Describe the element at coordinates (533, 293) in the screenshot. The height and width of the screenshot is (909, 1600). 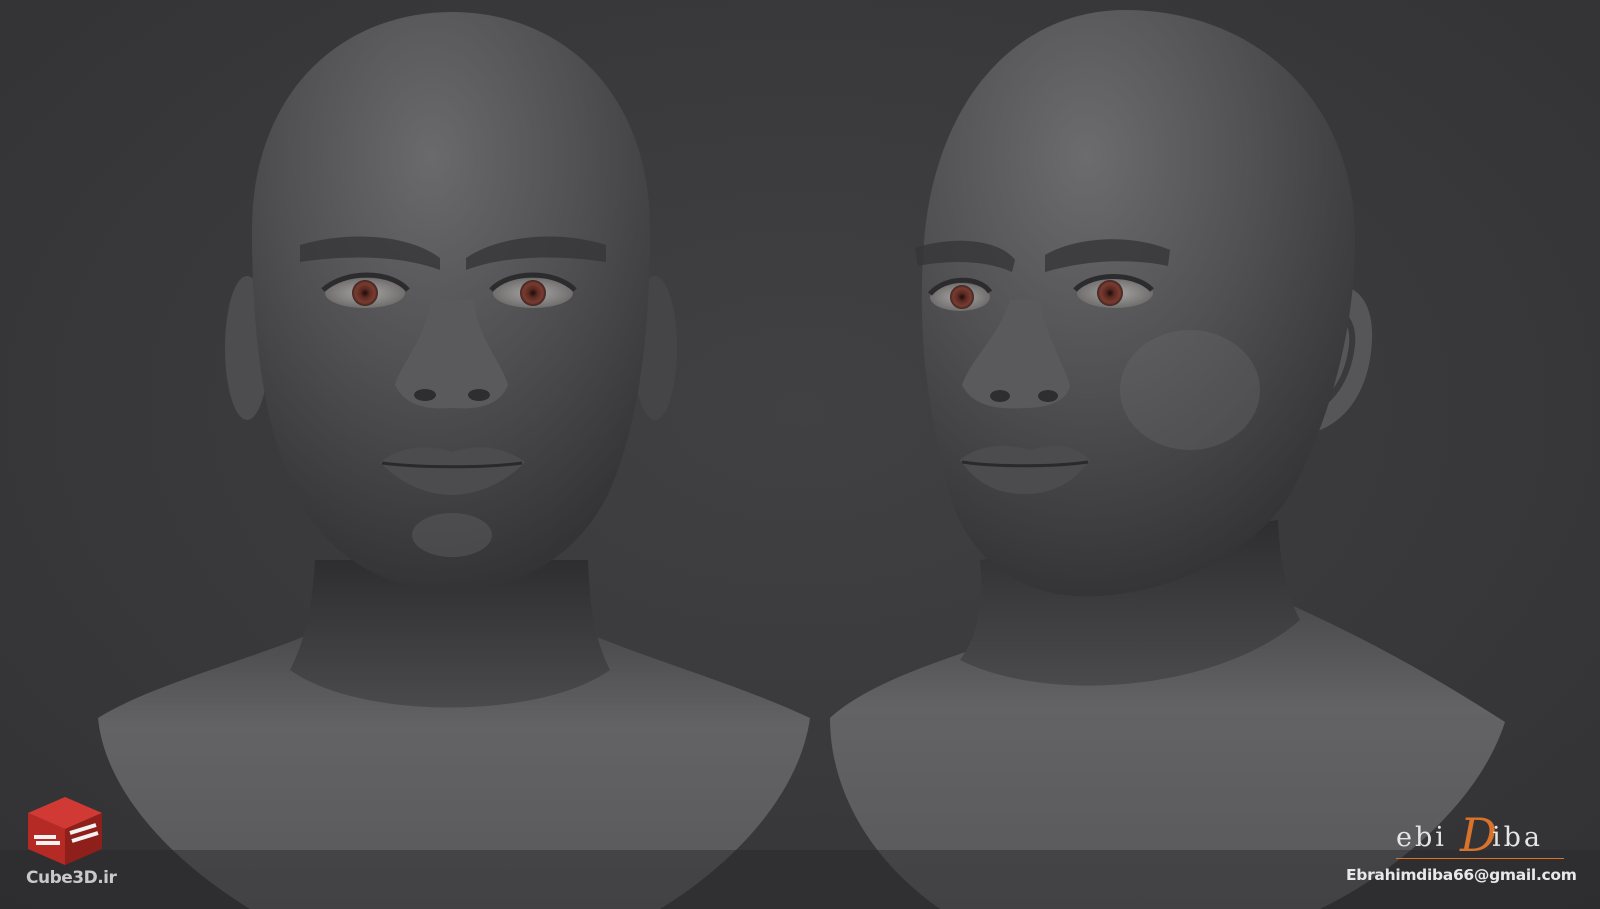
I see `front-right-iris` at that location.